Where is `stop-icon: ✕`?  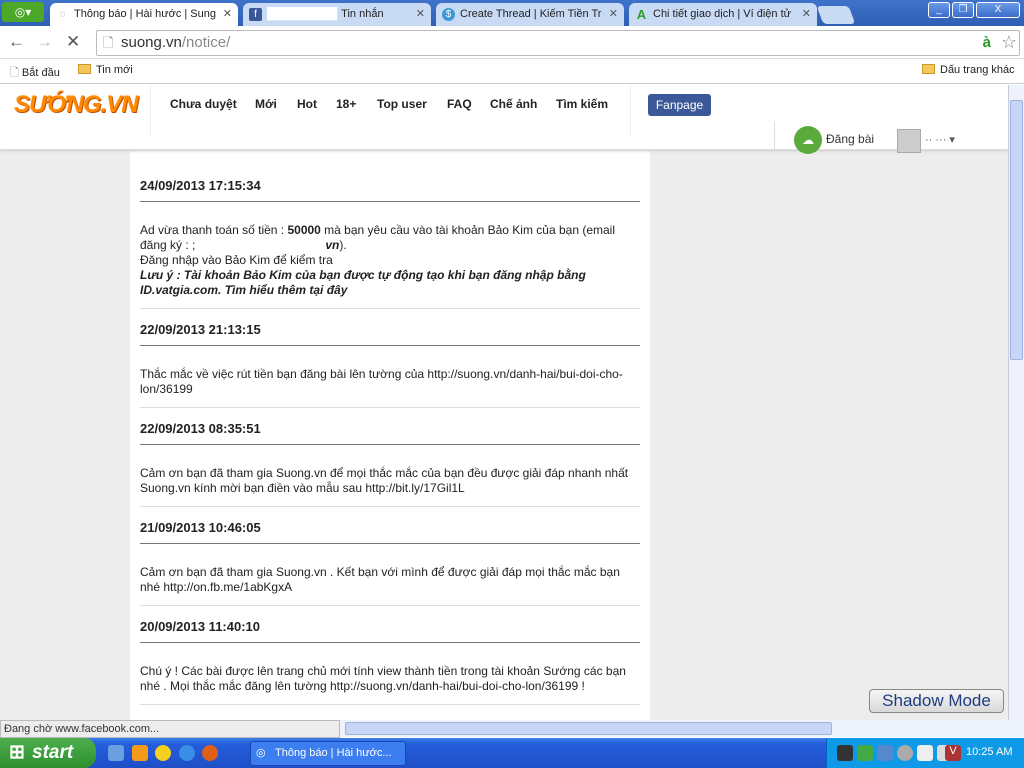
stop-icon: ✕ is located at coordinates (73, 42).